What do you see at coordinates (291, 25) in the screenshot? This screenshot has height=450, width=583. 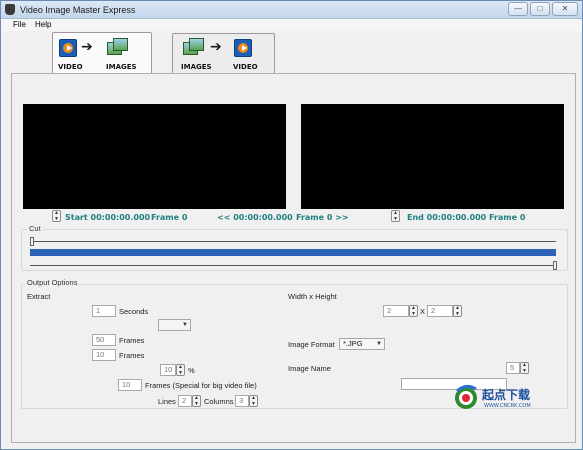 I see `menu-bar: File Help` at bounding box center [291, 25].